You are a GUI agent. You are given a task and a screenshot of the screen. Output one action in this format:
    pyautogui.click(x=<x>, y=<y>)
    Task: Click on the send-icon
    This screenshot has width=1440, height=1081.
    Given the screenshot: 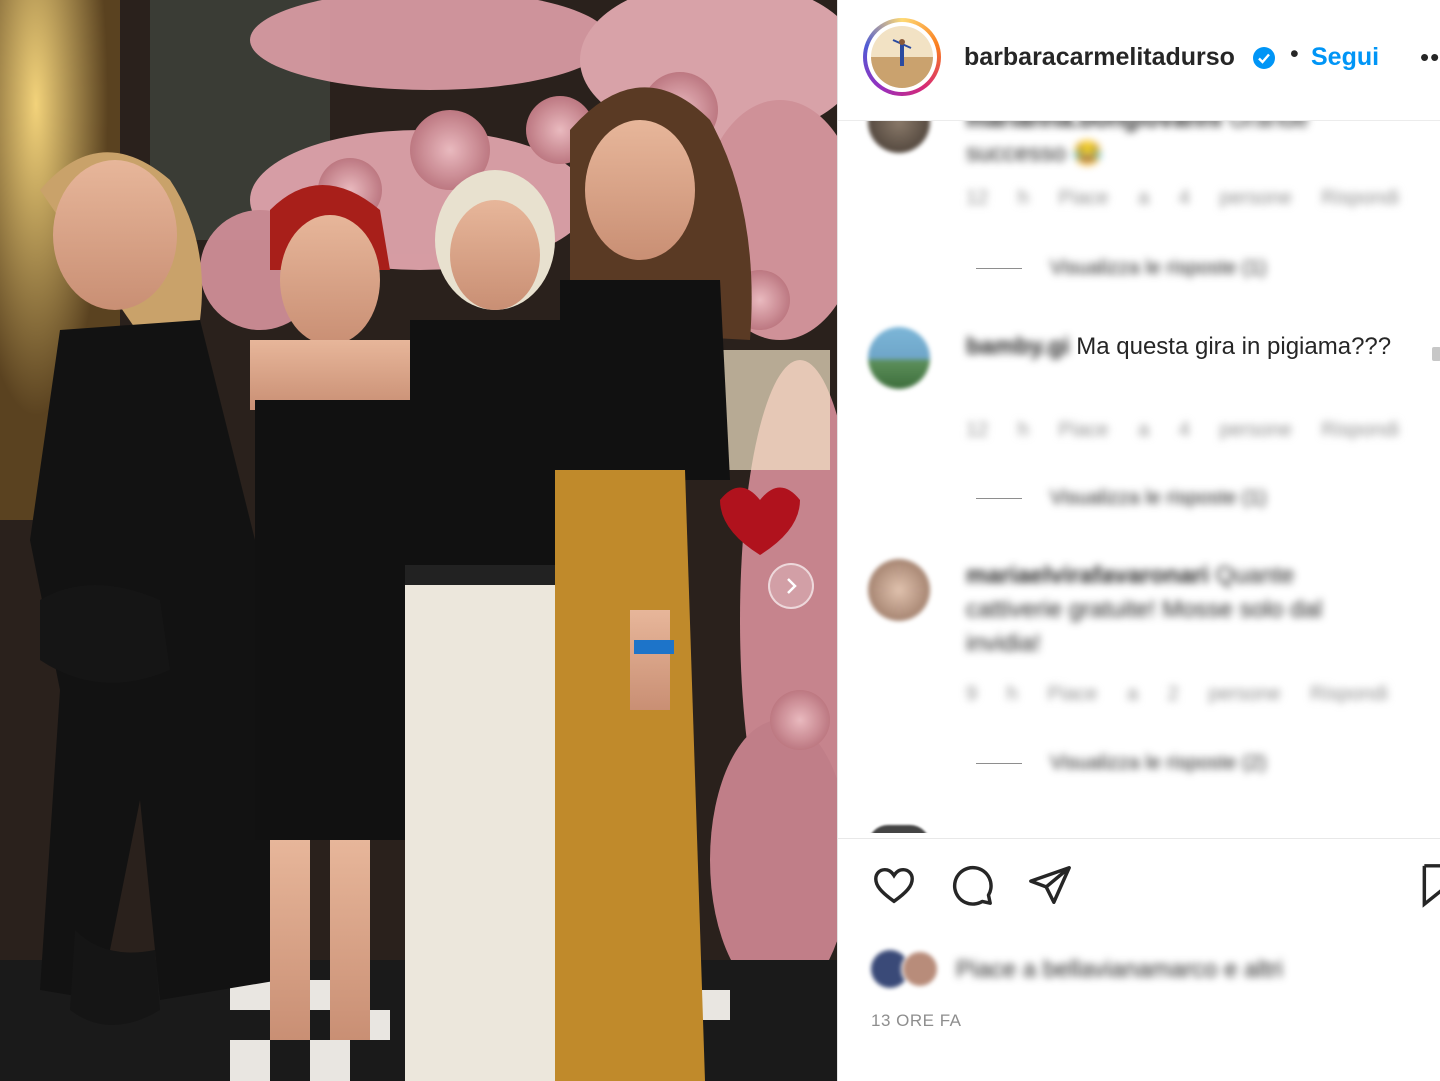 What is the action you would take?
    pyautogui.click(x=1050, y=885)
    